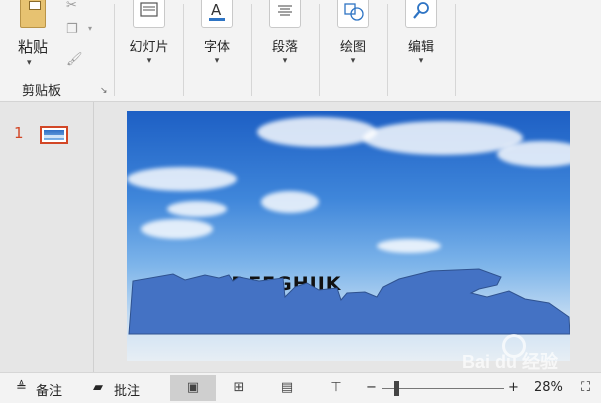 This screenshot has width=601, height=403. I want to click on slideshow-button: ⊤, so click(336, 388).